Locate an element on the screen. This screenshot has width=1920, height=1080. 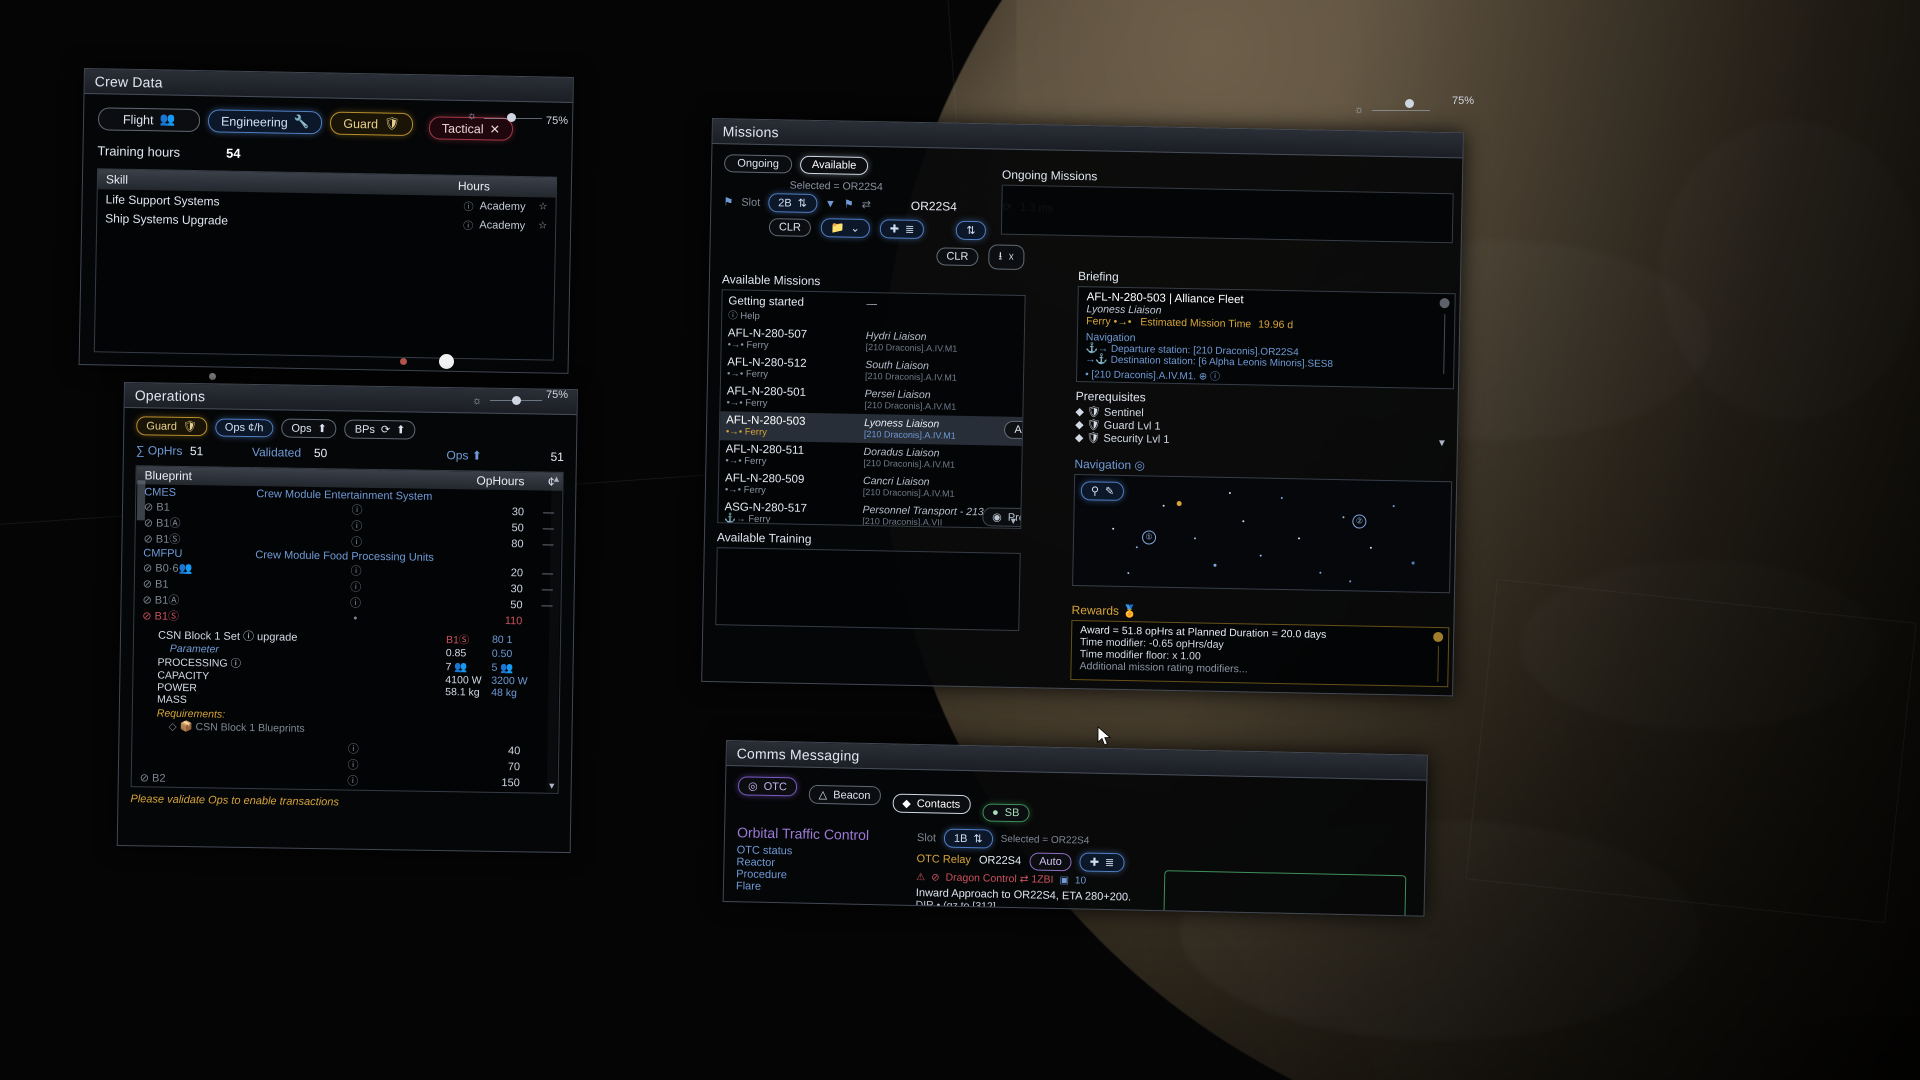
ops-tab-bps: BPs ⟳ ⬆ is located at coordinates (380, 429).